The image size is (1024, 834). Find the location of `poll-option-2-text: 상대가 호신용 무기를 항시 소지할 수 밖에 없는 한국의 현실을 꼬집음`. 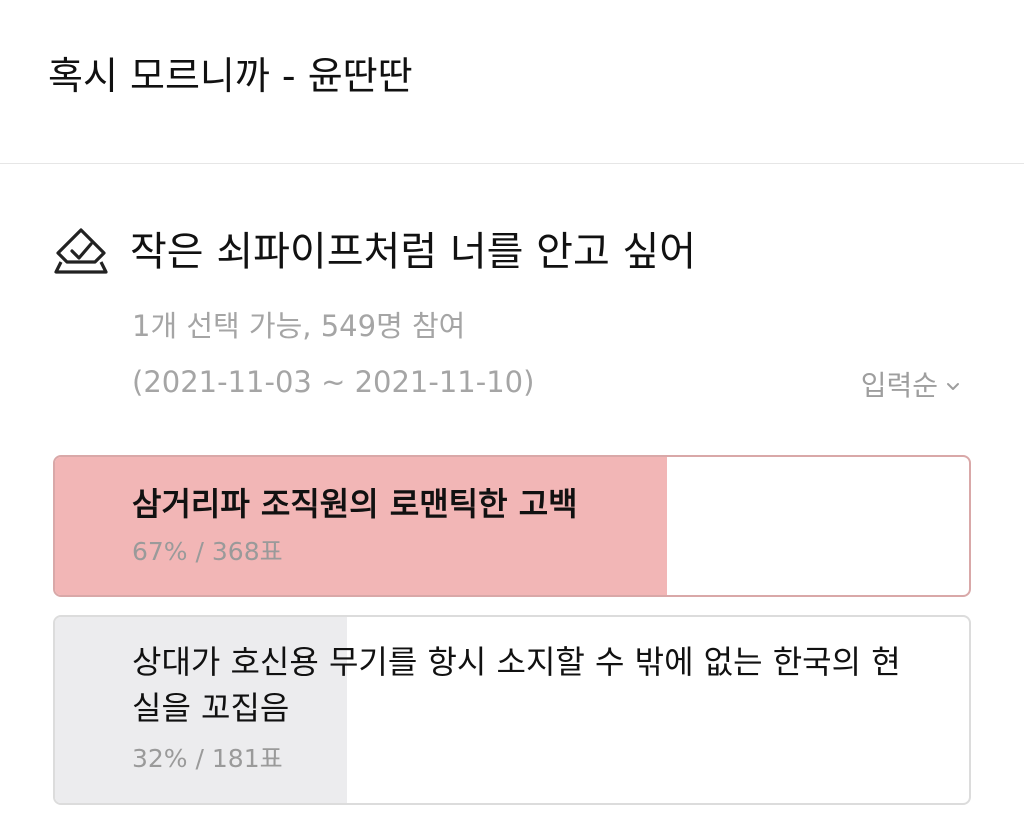

poll-option-2-text: 상대가 호신용 무기를 항시 소지할 수 밖에 없는 한국의 현실을 꼬집음 is located at coordinates (516, 685).